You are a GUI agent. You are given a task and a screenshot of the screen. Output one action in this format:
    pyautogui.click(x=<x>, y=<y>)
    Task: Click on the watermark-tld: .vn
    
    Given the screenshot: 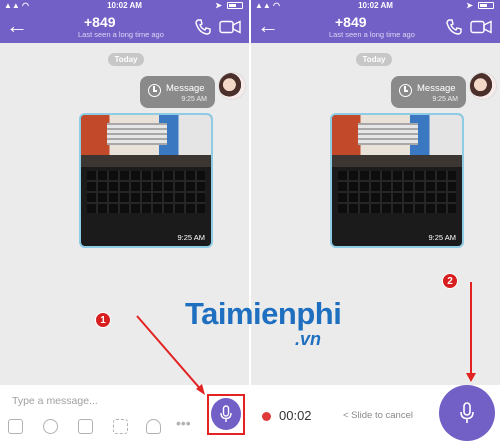 What is the action you would take?
    pyautogui.click(x=308, y=339)
    